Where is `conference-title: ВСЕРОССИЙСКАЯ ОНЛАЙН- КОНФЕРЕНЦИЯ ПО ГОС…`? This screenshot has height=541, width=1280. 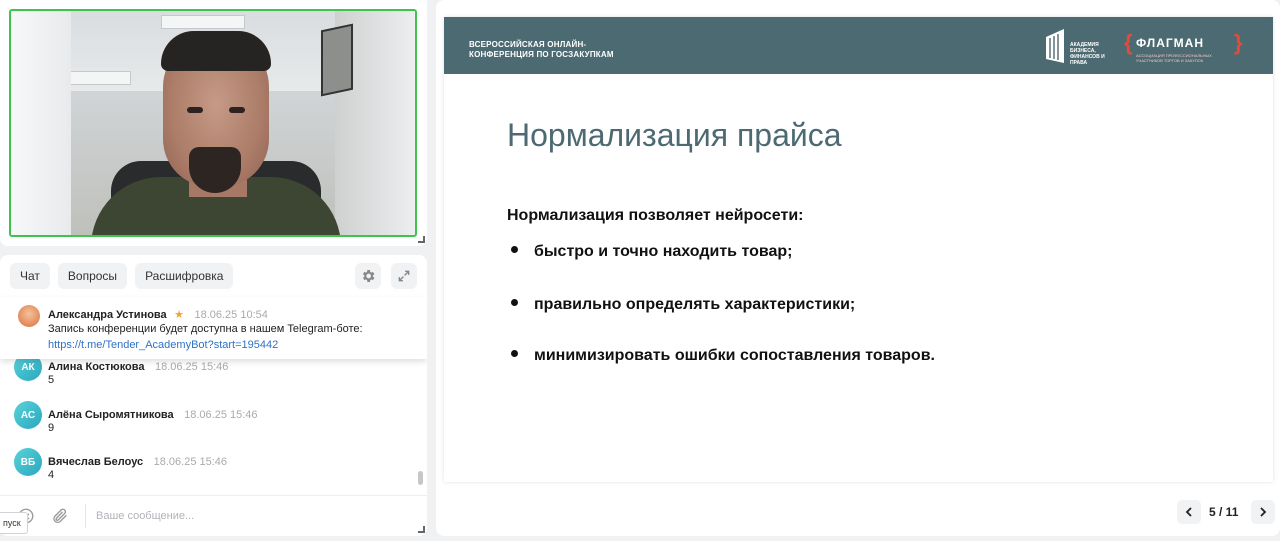
conference-title: ВСЕРОССИЙСКАЯ ОНЛАЙН- КОНФЕРЕНЦИЯ ПО ГОС… is located at coordinates (589, 50).